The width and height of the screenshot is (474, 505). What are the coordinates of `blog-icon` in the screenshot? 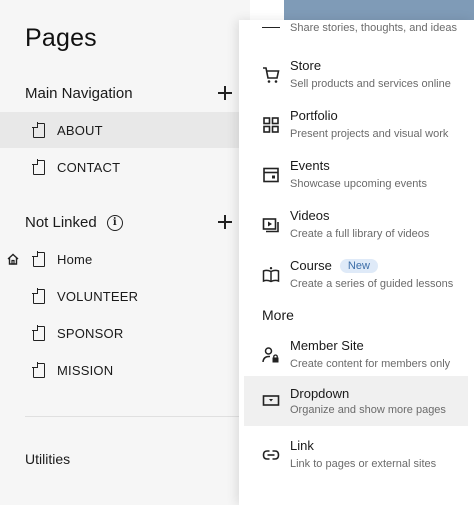 It's located at (271, 24).